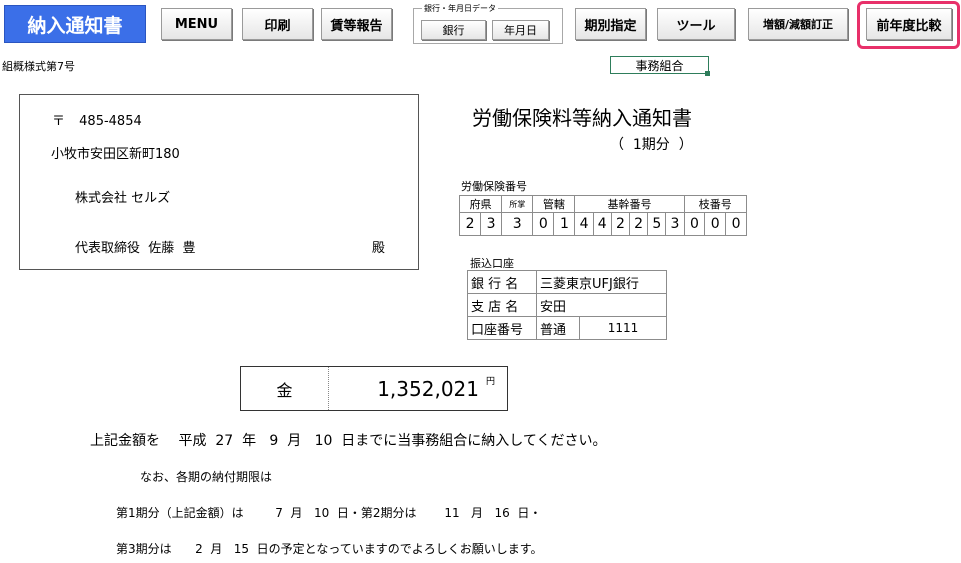  What do you see at coordinates (38, 66) in the screenshot?
I see `form-number: 組概様式第7号` at bounding box center [38, 66].